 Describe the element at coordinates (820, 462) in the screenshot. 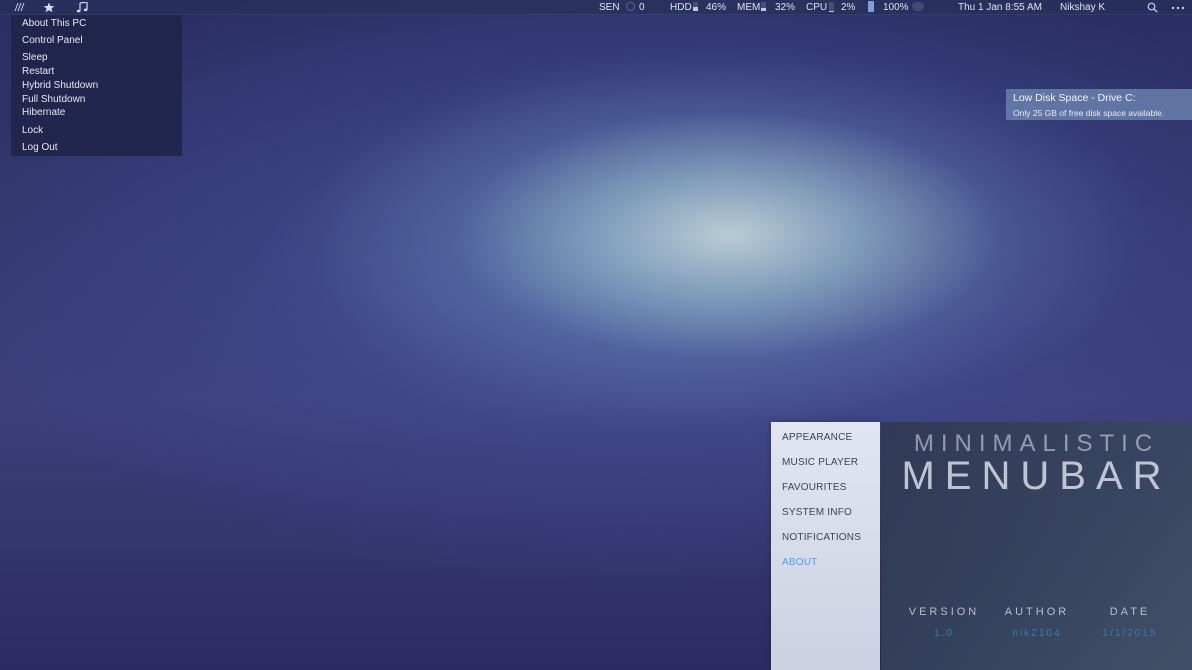

I see `nav-music-player: MUSIC PLAYER` at that location.